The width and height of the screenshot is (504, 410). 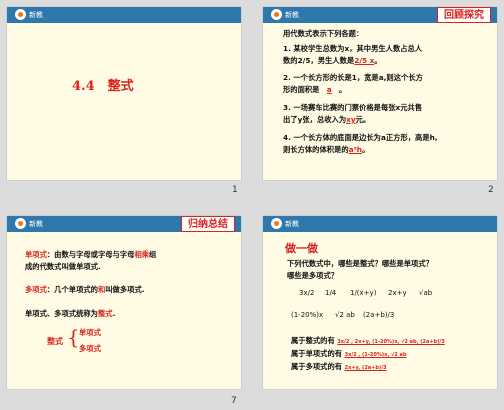 What do you see at coordinates (355, 149) in the screenshot?
I see `answer-blank: a²h` at bounding box center [355, 149].